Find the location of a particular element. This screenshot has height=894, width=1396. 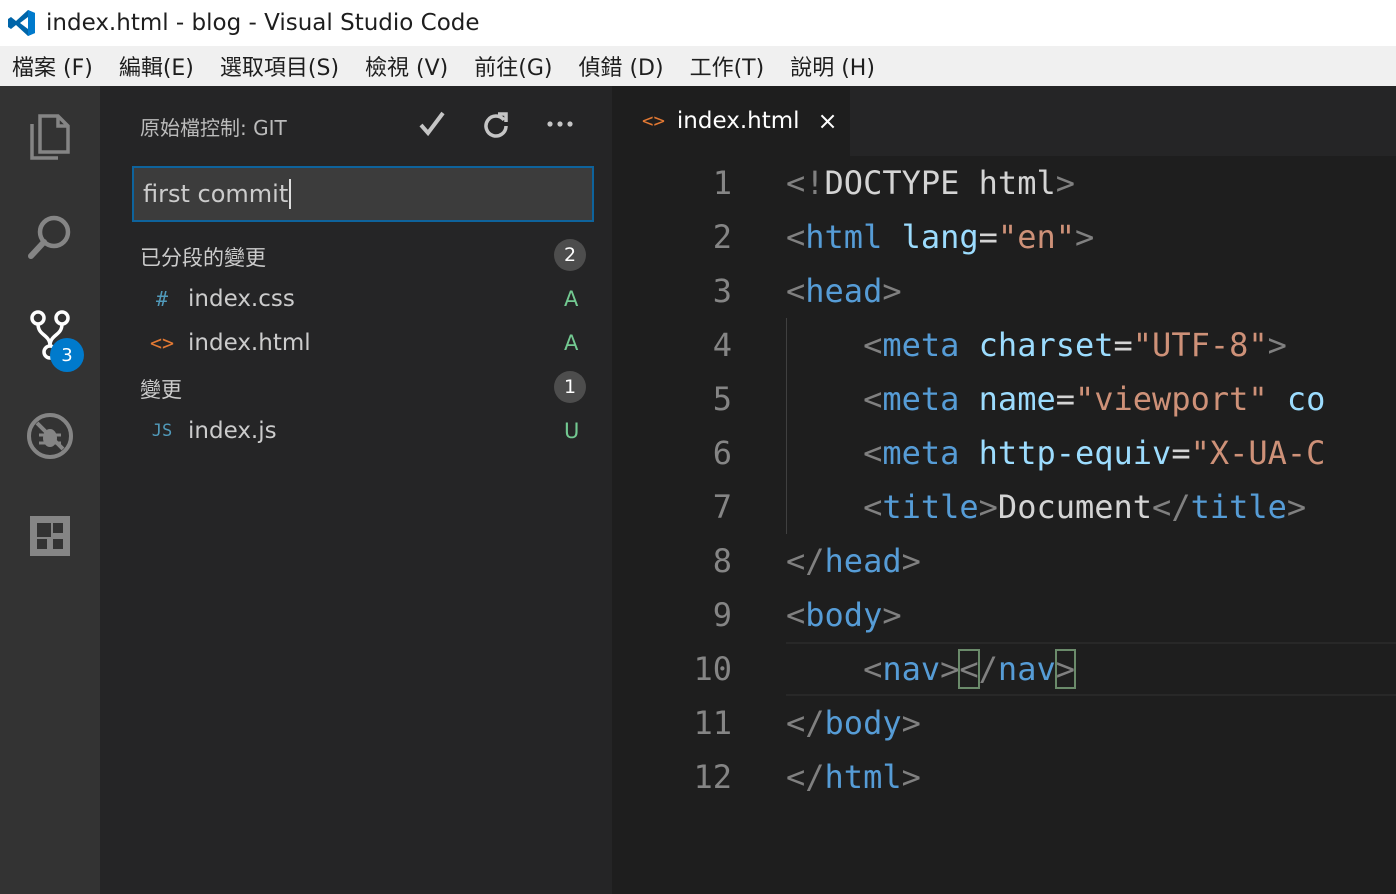

bracket-match: < is located at coordinates (969, 669).